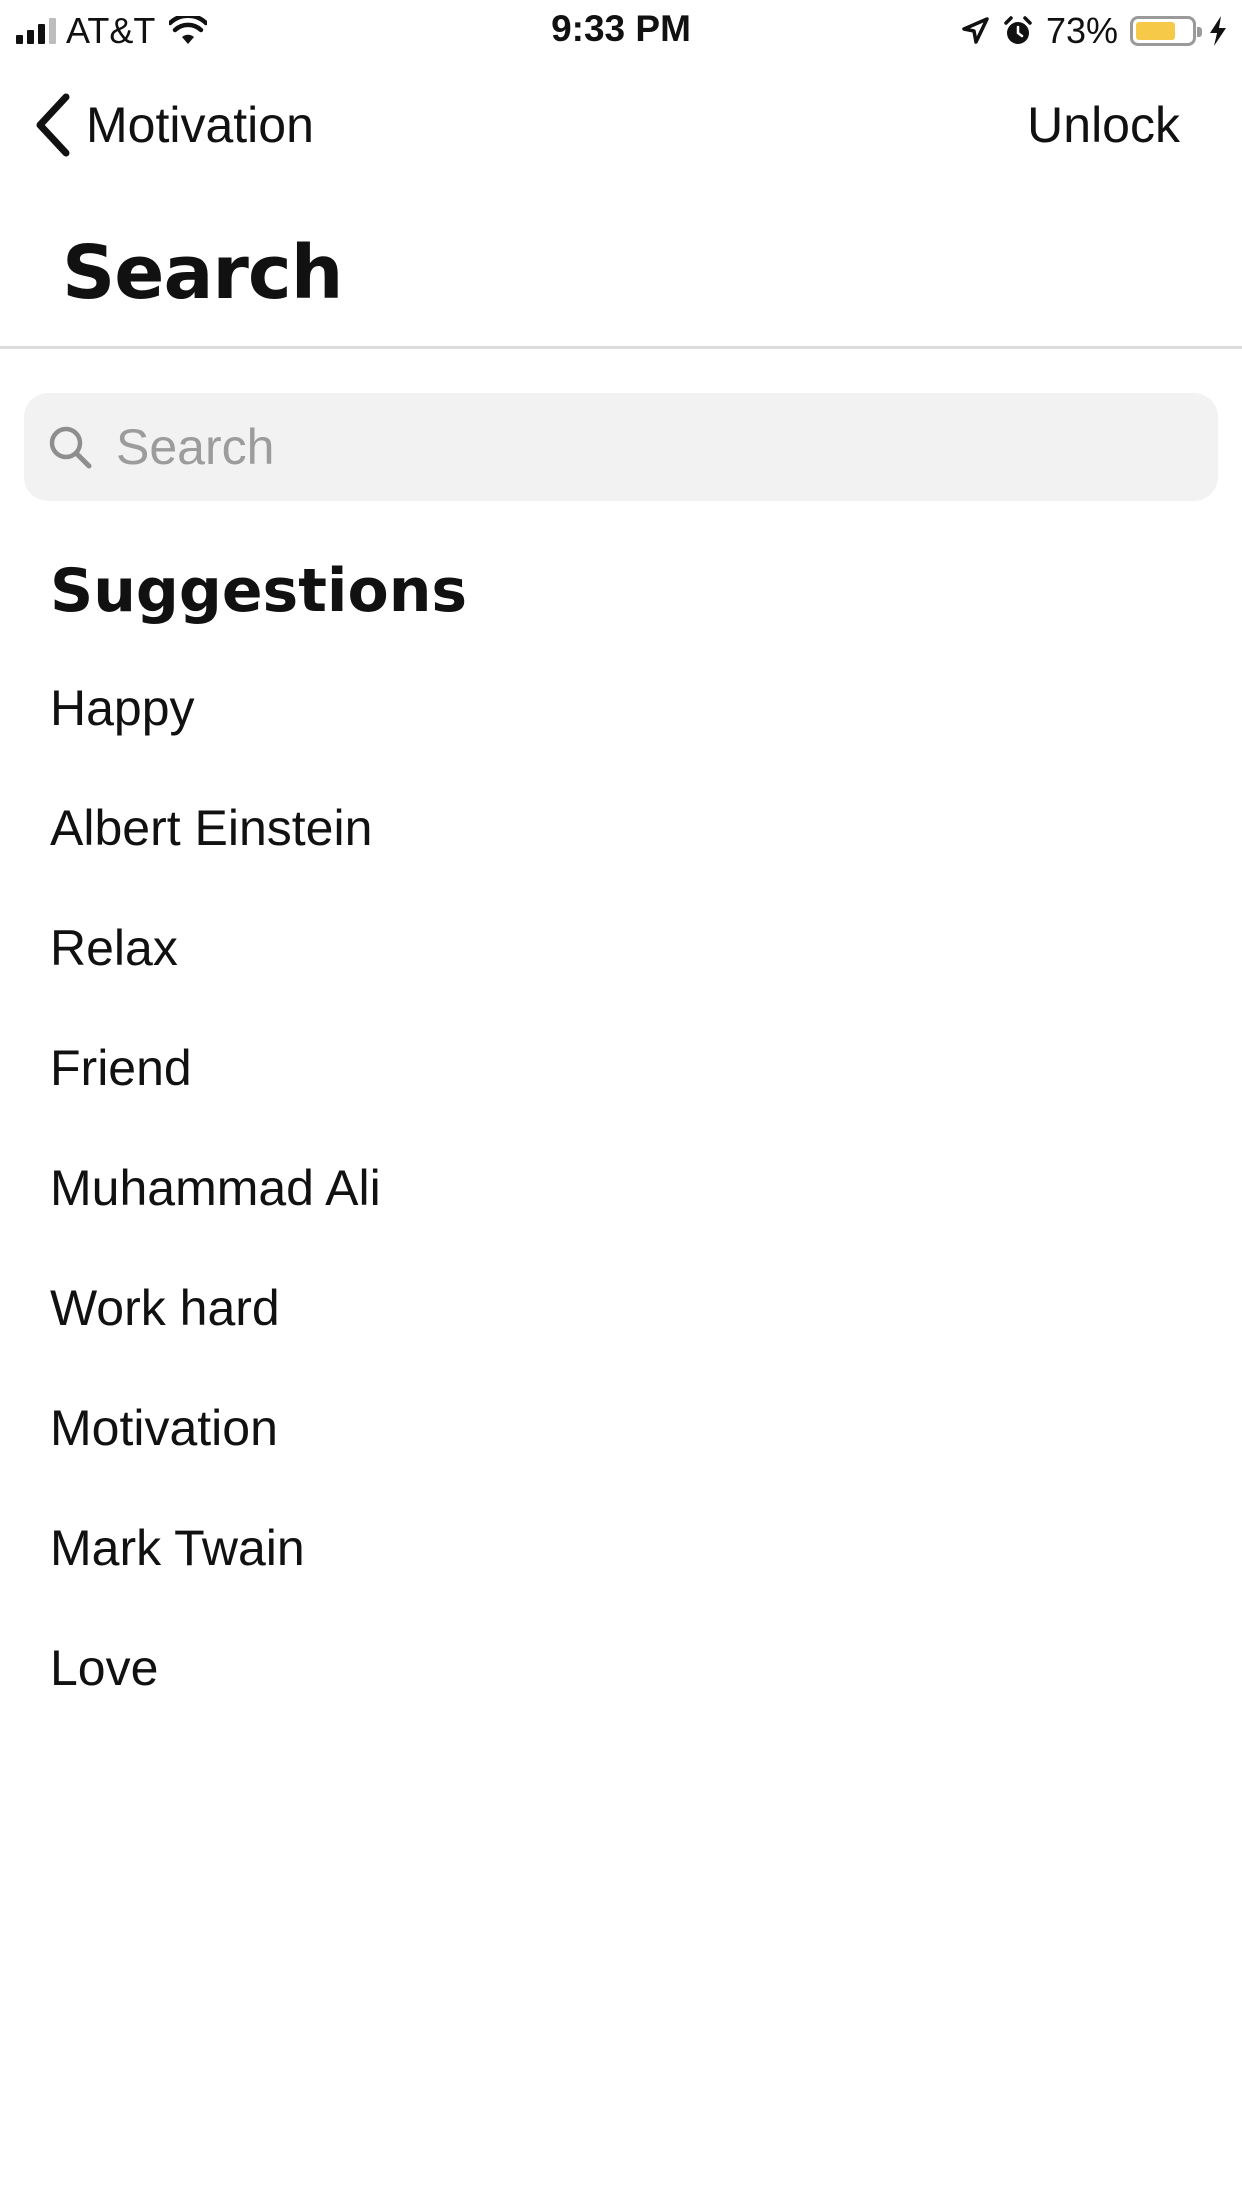  What do you see at coordinates (625, 1320) in the screenshot?
I see `suggestion-item: Work hard` at bounding box center [625, 1320].